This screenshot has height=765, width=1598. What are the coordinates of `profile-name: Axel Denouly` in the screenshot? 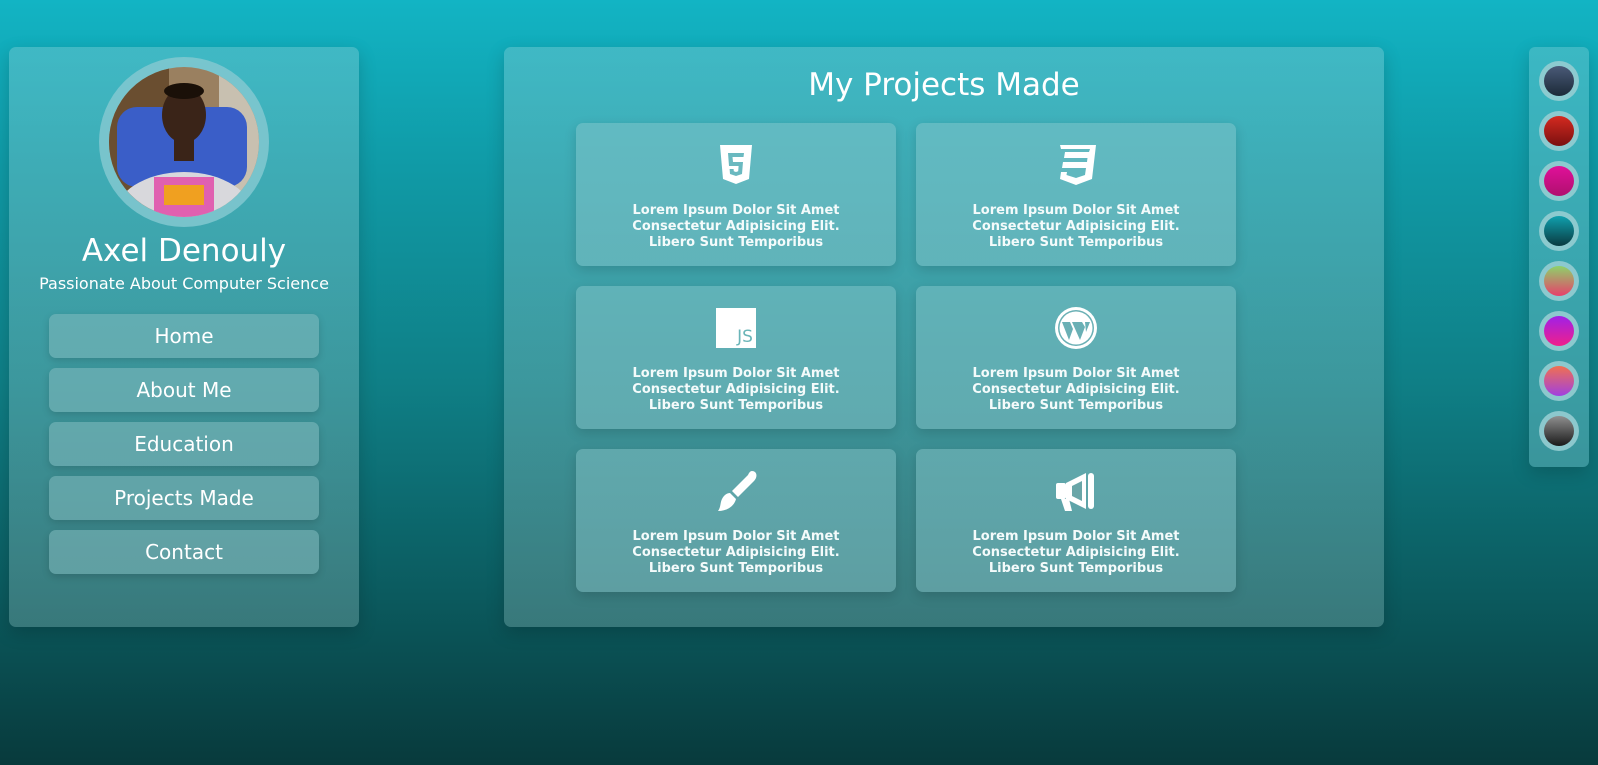 It's located at (184, 251).